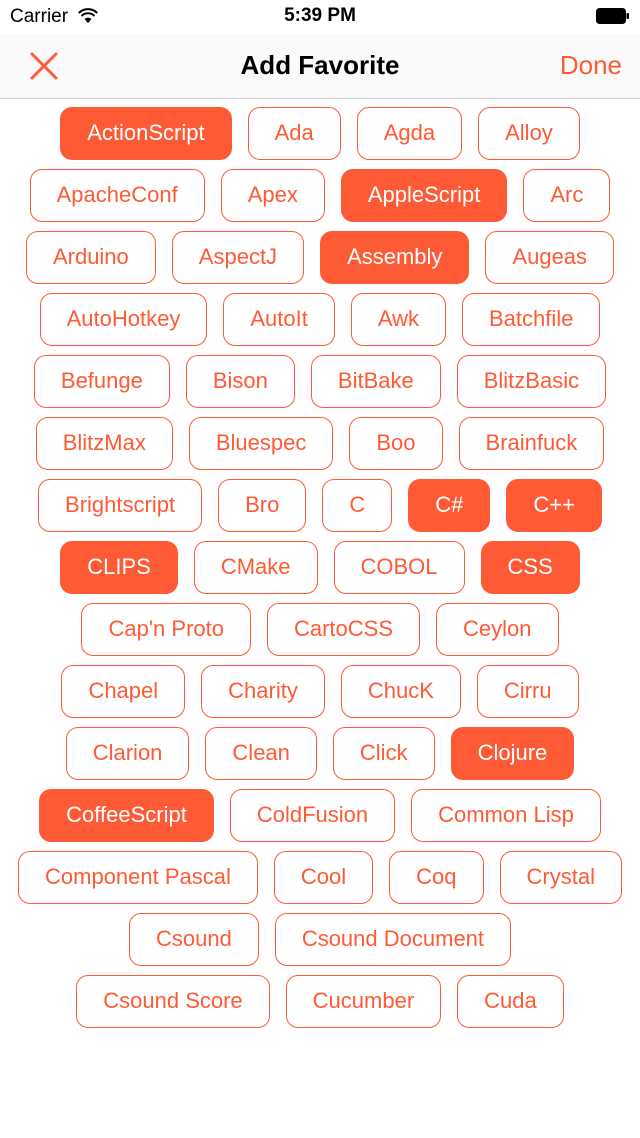 The height and width of the screenshot is (1138, 640). I want to click on status-time: 5:39 PM, so click(320, 15).